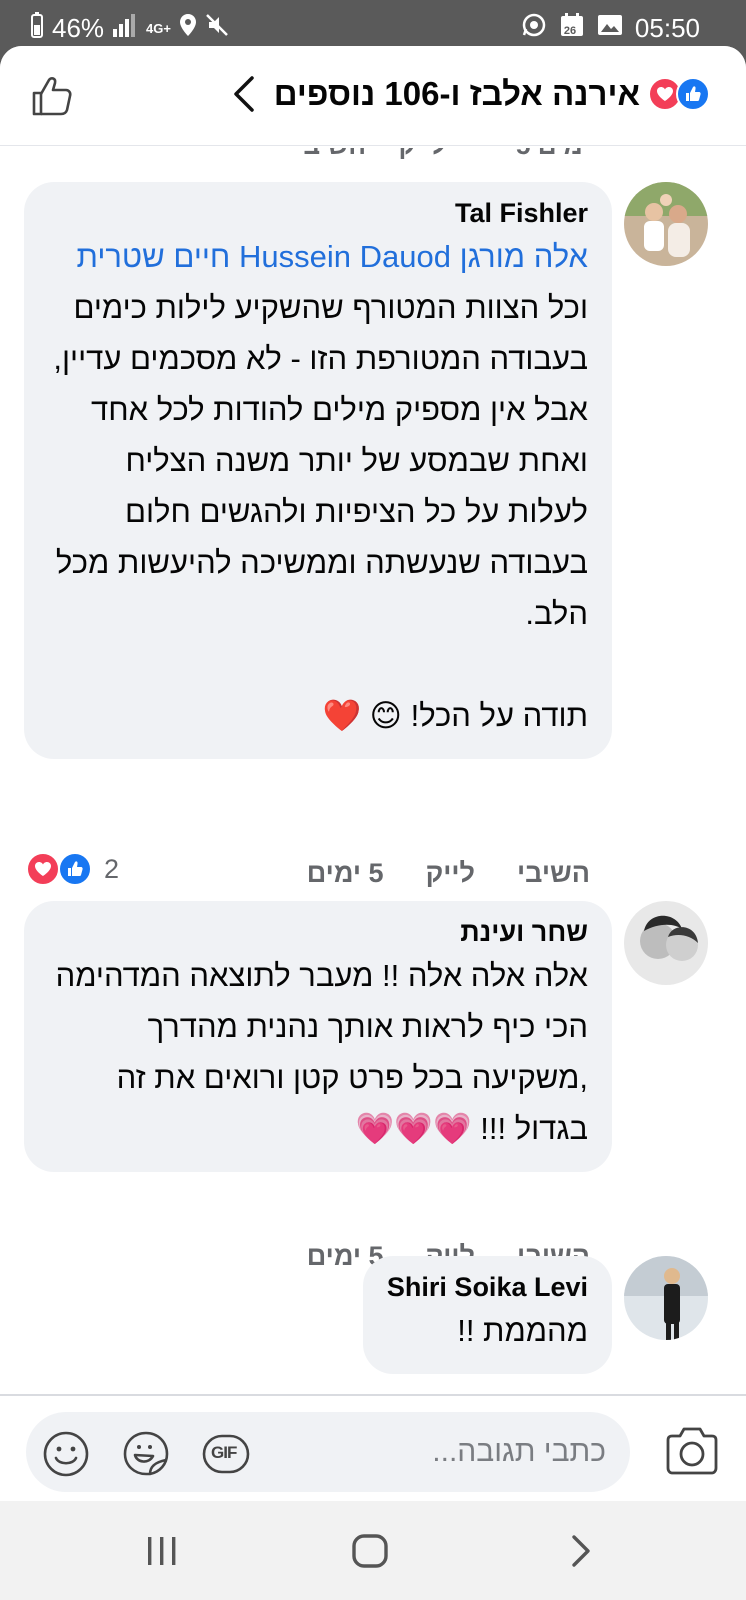 Image resolution: width=746 pixels, height=1600 pixels. Describe the element at coordinates (121, 256) in the screenshot. I see `mention-link: שטרית` at that location.